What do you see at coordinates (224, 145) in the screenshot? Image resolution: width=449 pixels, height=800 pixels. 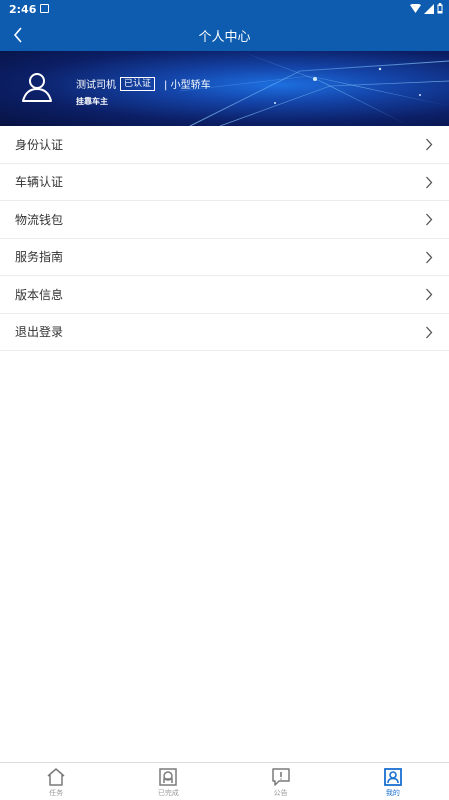 I see `menu-item-identity-verification: 身份认证` at bounding box center [224, 145].